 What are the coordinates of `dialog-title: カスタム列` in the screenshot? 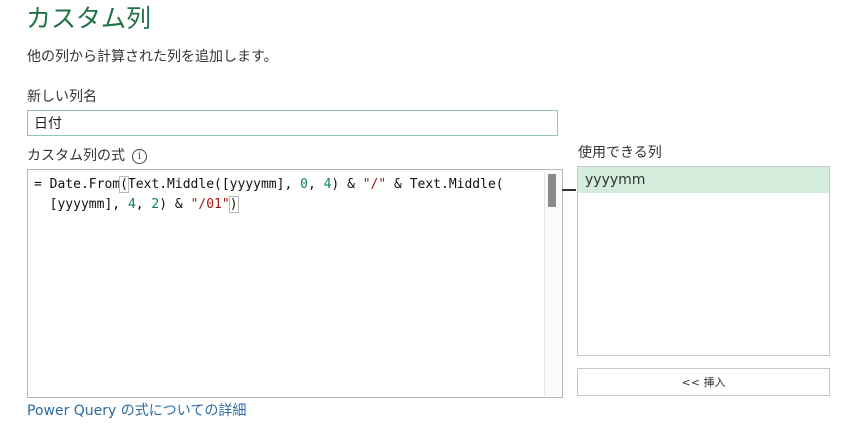 It's located at (89, 18).